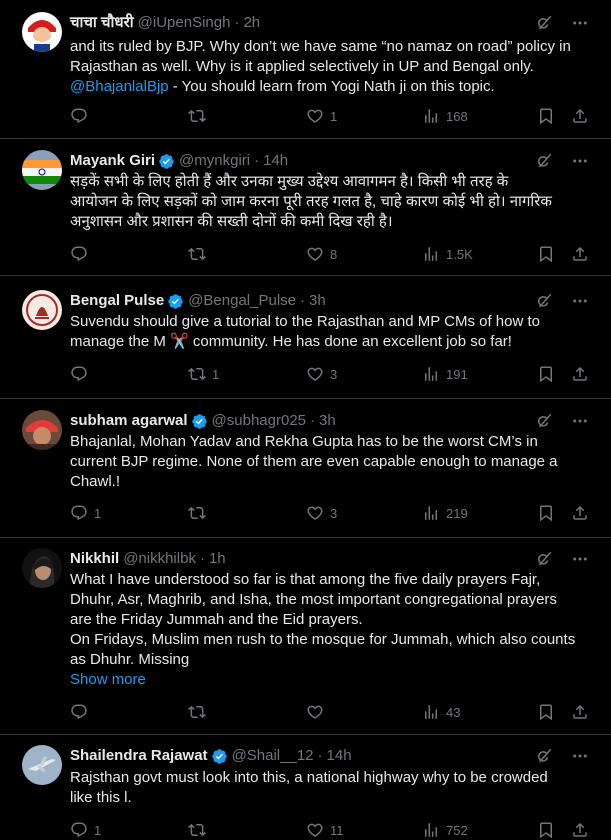 The width and height of the screenshot is (611, 840). I want to click on retweet-button: 1, so click(203, 374).